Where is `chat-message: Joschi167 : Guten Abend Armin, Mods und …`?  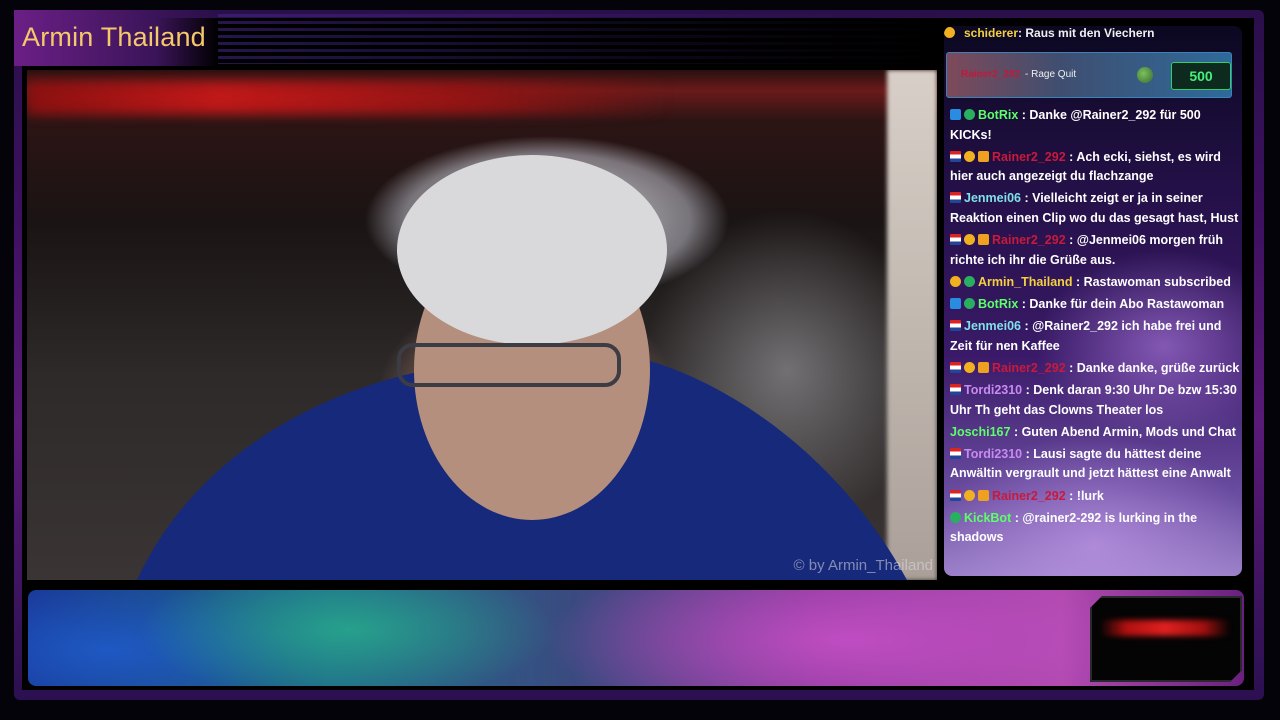 chat-message: Joschi167 : Guten Abend Armin, Mods und … is located at coordinates (1095, 433).